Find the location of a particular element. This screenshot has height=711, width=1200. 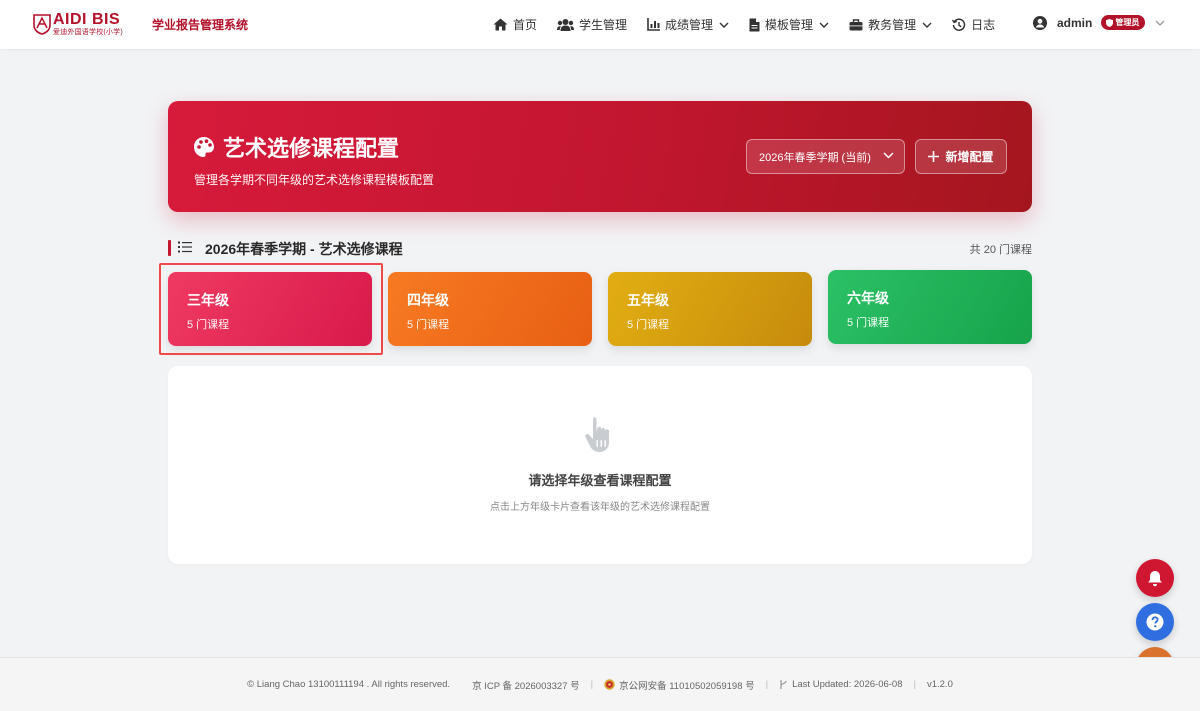

section-header: 2026年春季学期 - 艺术选修课程 共 20 门课程 is located at coordinates (600, 248).